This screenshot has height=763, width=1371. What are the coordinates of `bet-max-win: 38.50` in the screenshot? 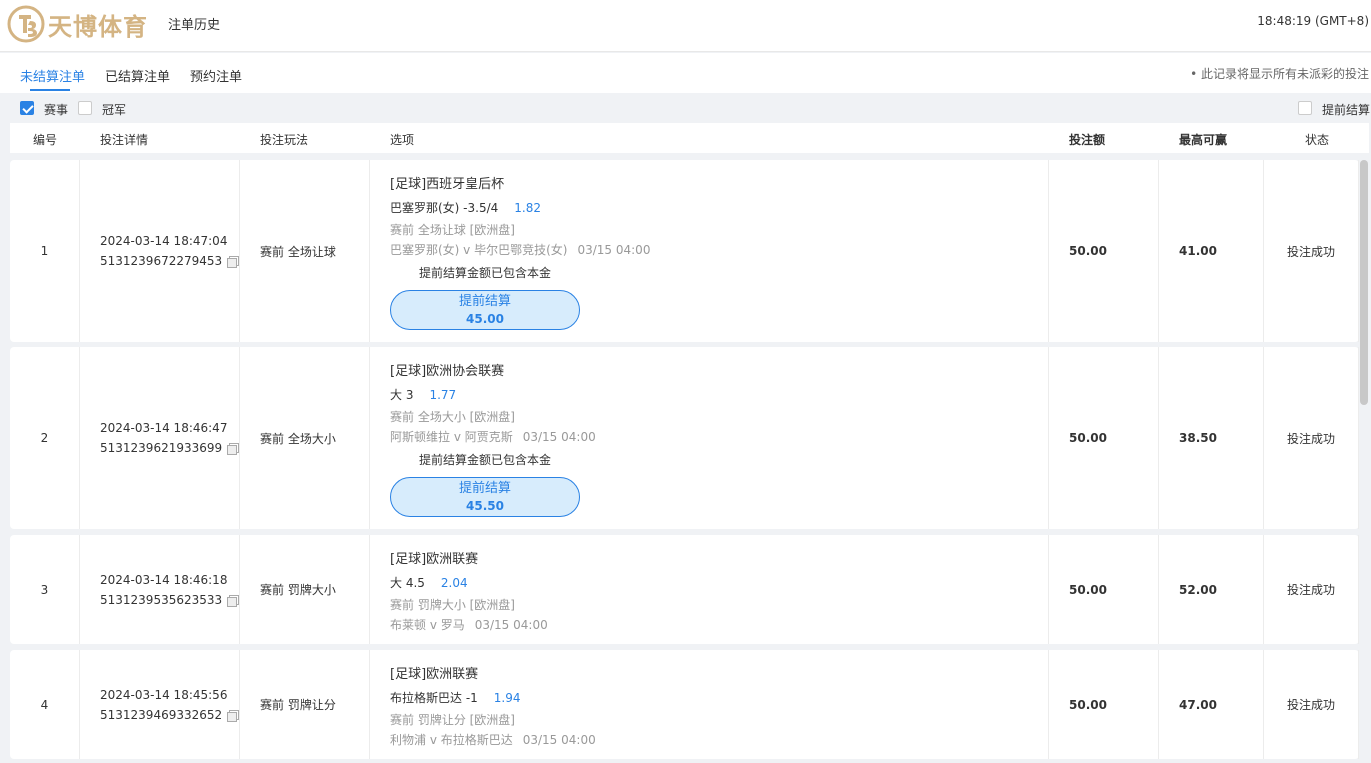 It's located at (1211, 438).